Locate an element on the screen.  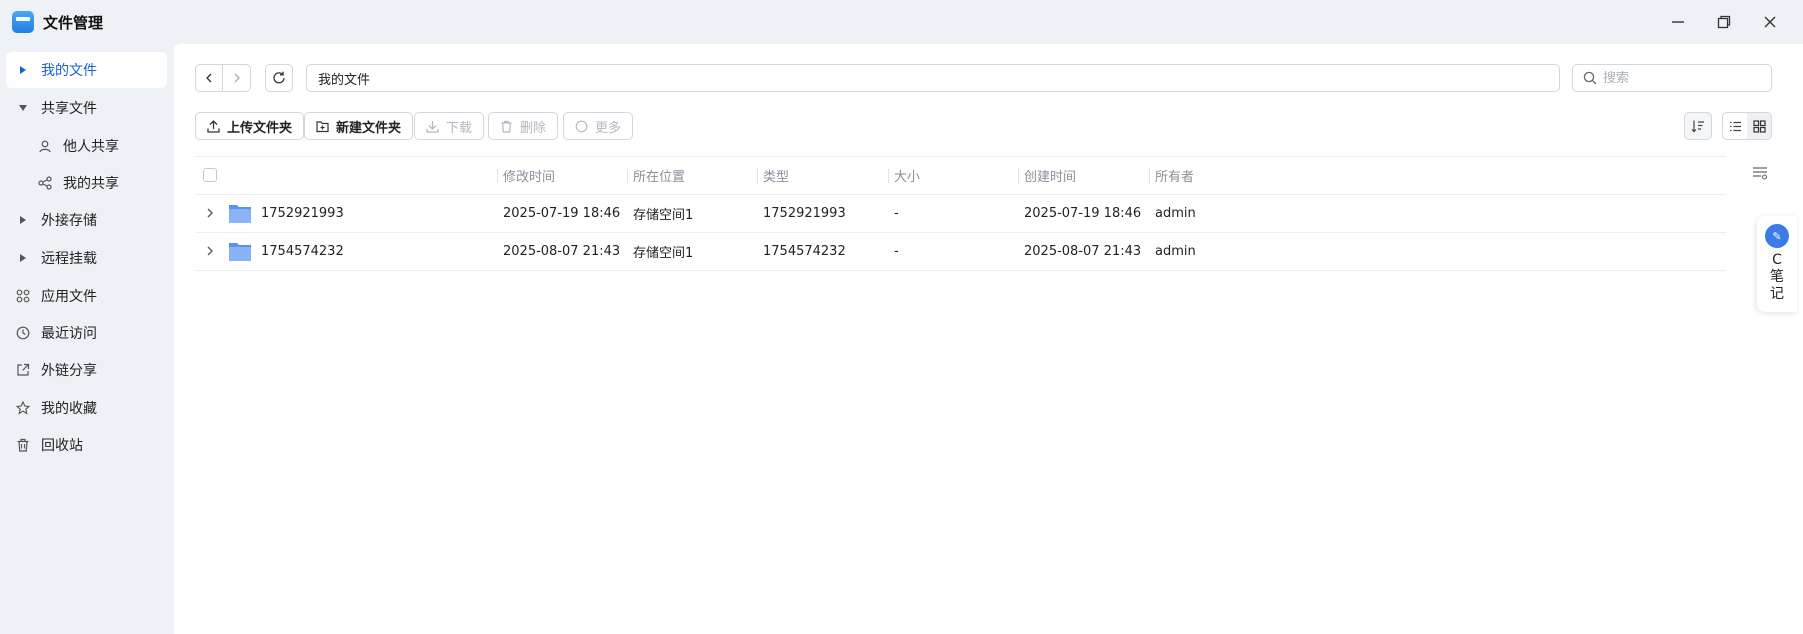
cell-type: 1754574232 is located at coordinates (804, 251).